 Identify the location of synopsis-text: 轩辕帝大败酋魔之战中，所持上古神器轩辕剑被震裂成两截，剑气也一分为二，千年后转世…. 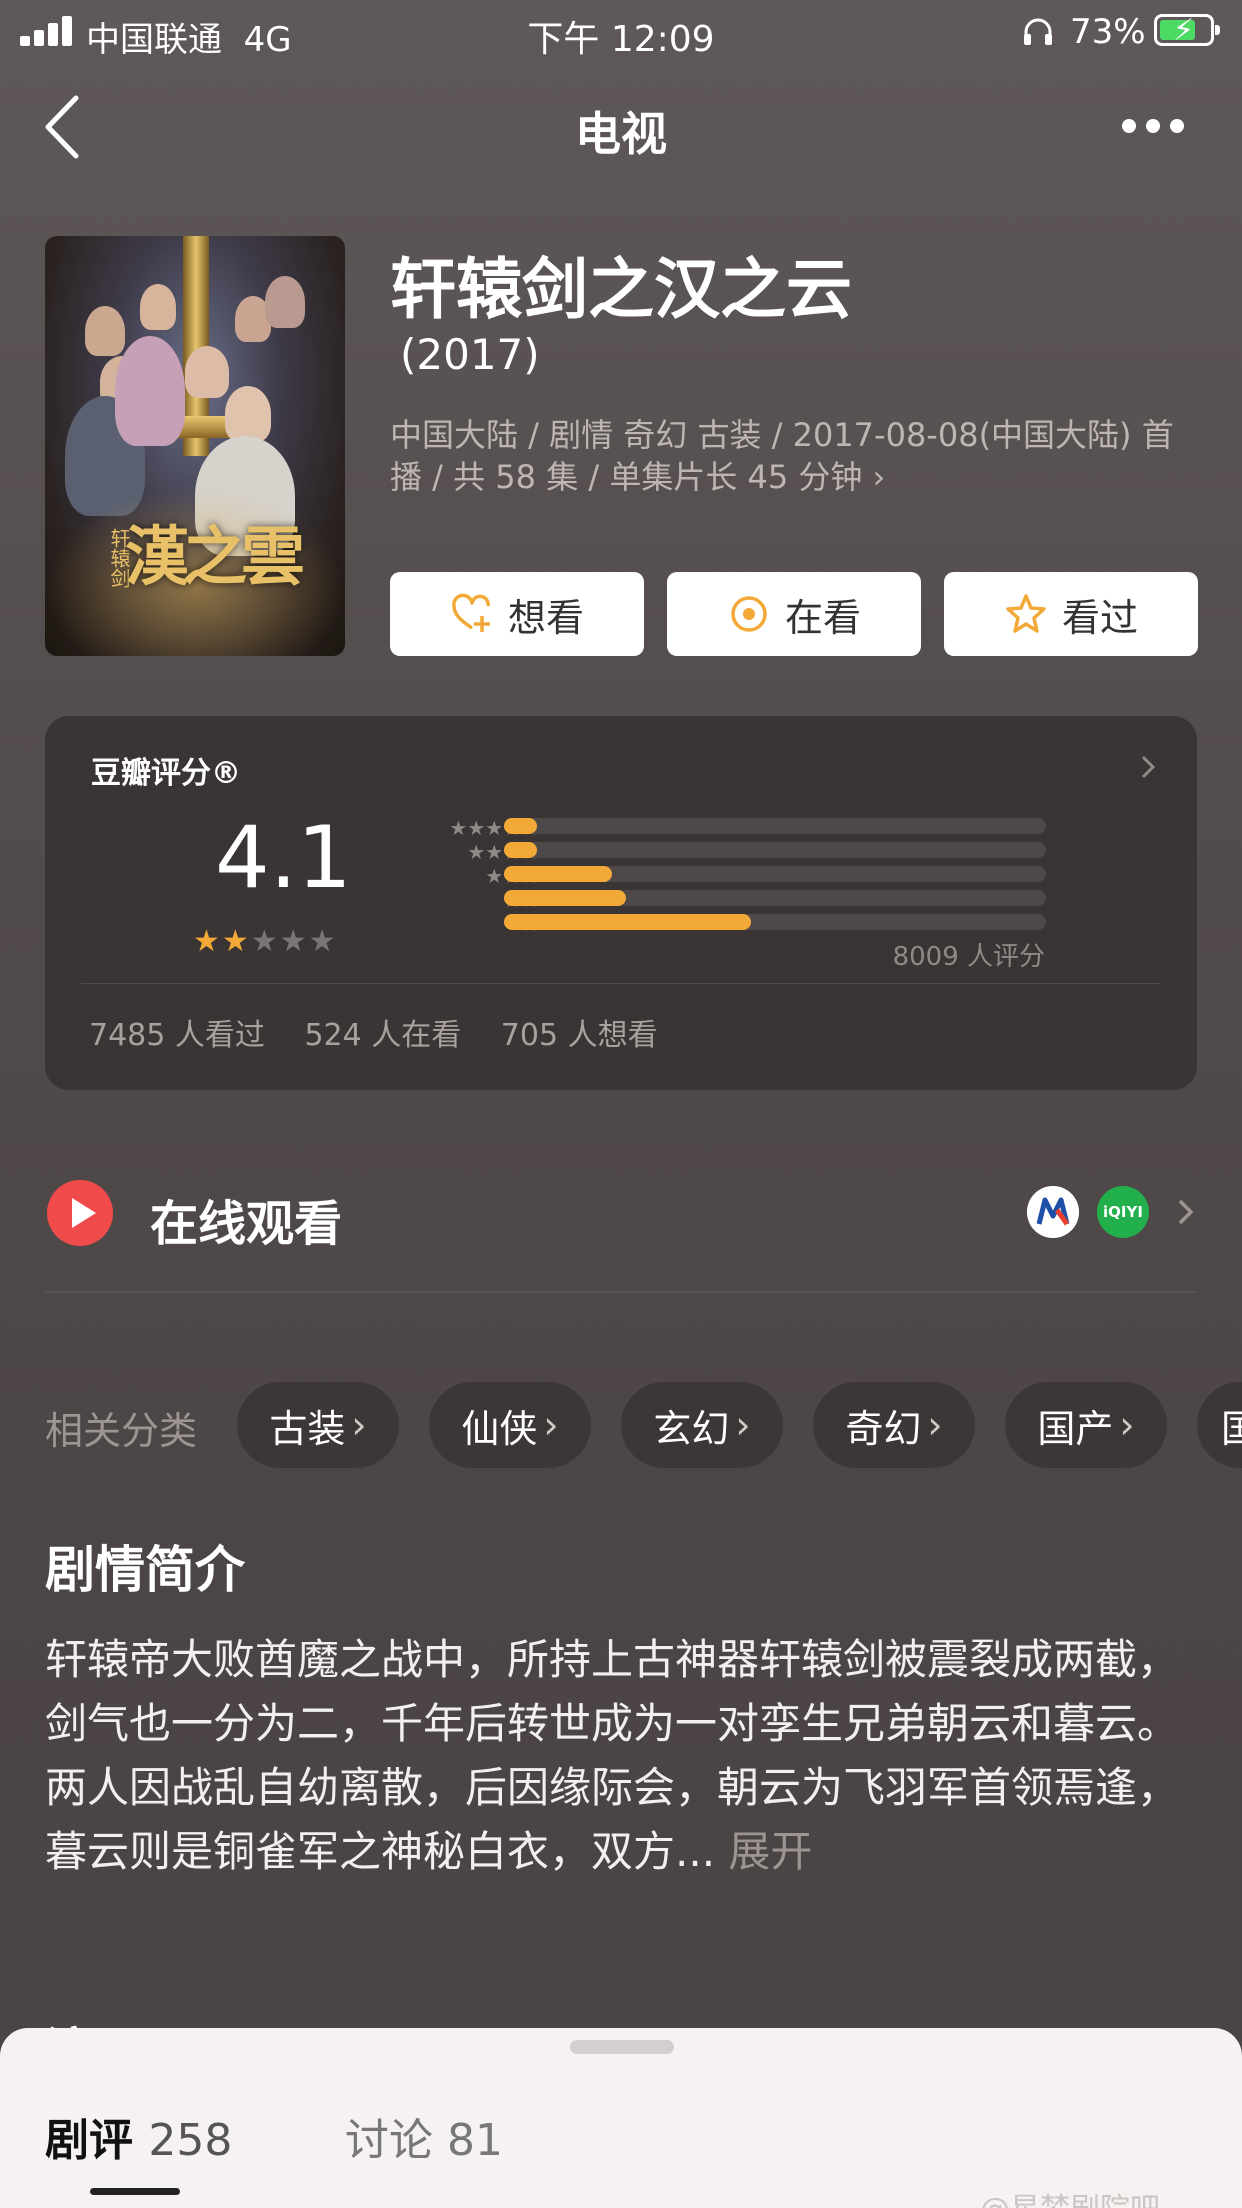
(612, 1755).